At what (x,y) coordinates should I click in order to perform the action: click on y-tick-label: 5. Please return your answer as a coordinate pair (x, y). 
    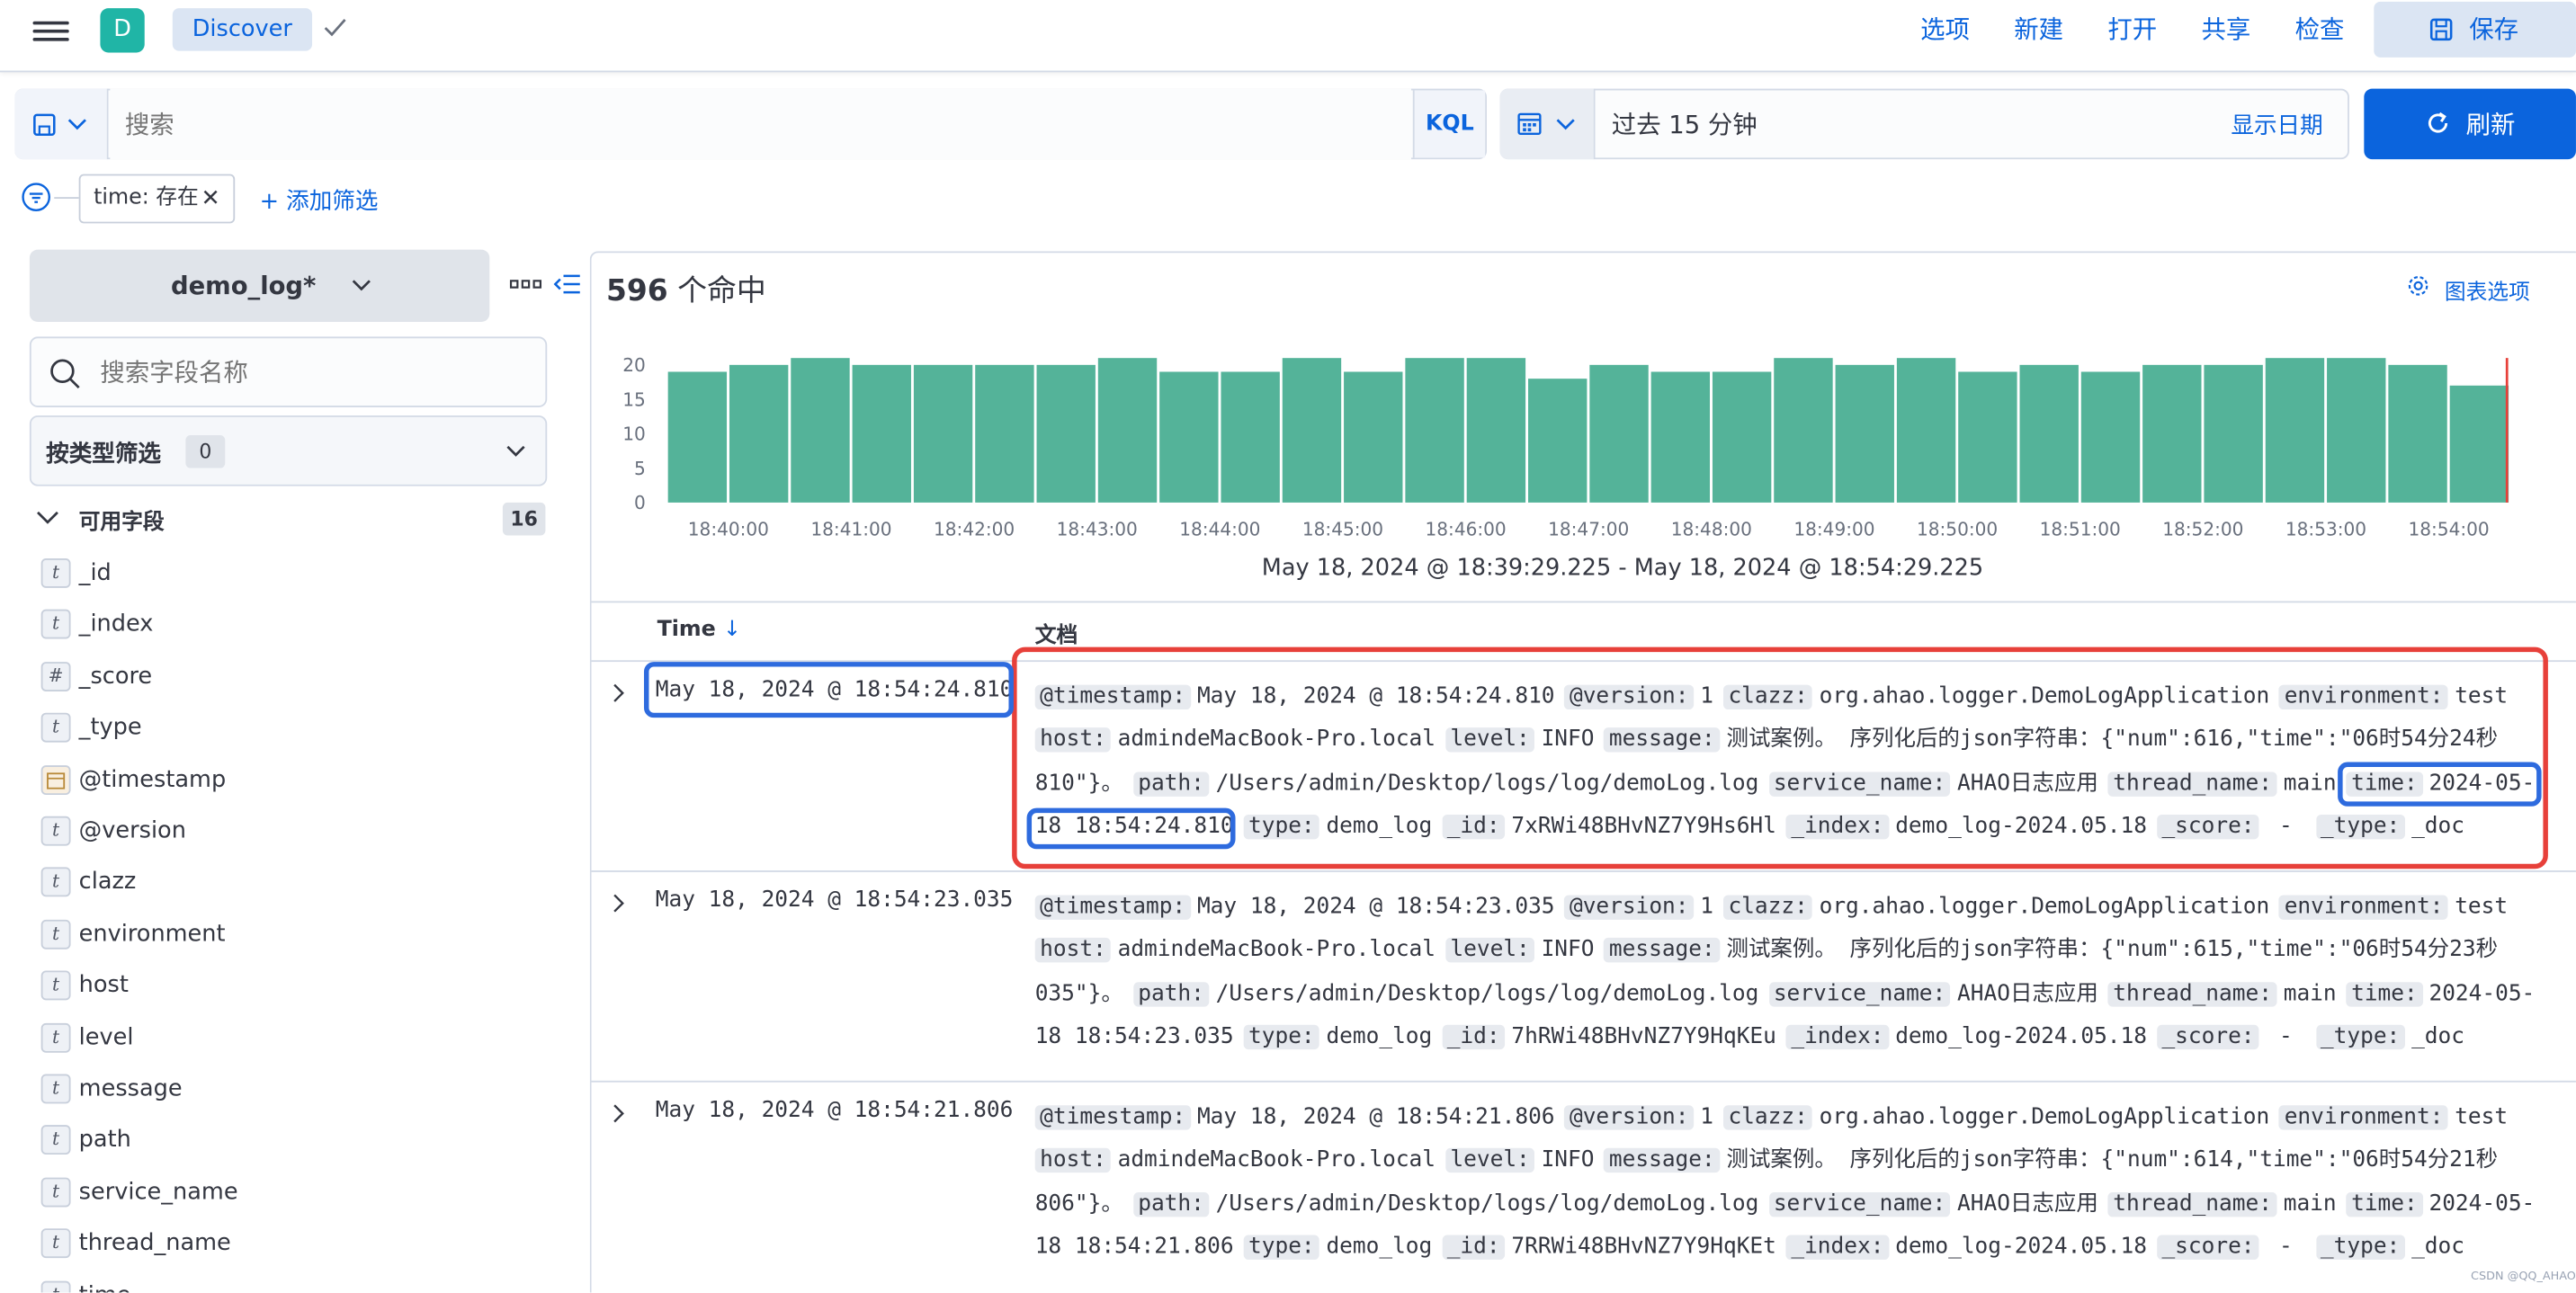
    Looking at the image, I should click on (640, 469).